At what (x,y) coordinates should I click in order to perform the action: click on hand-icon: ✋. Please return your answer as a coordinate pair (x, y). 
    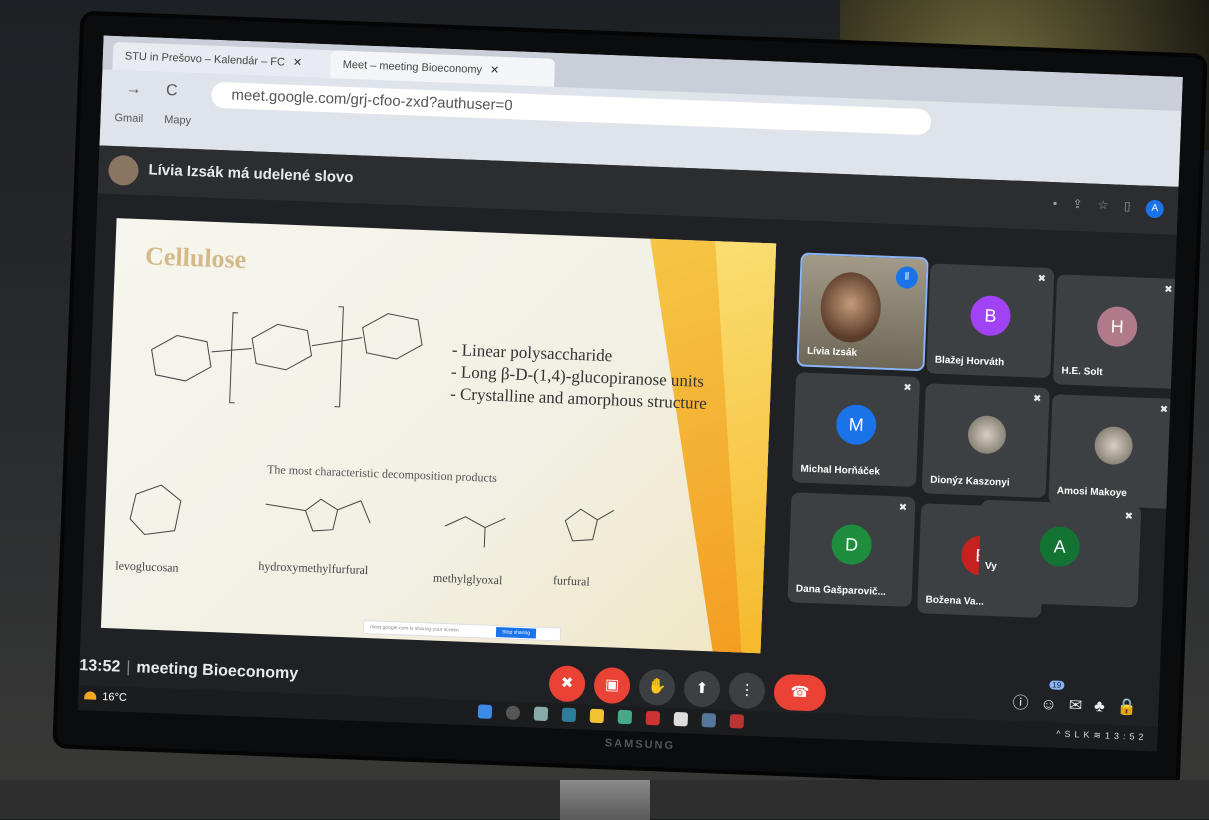
    Looking at the image, I should click on (657, 686).